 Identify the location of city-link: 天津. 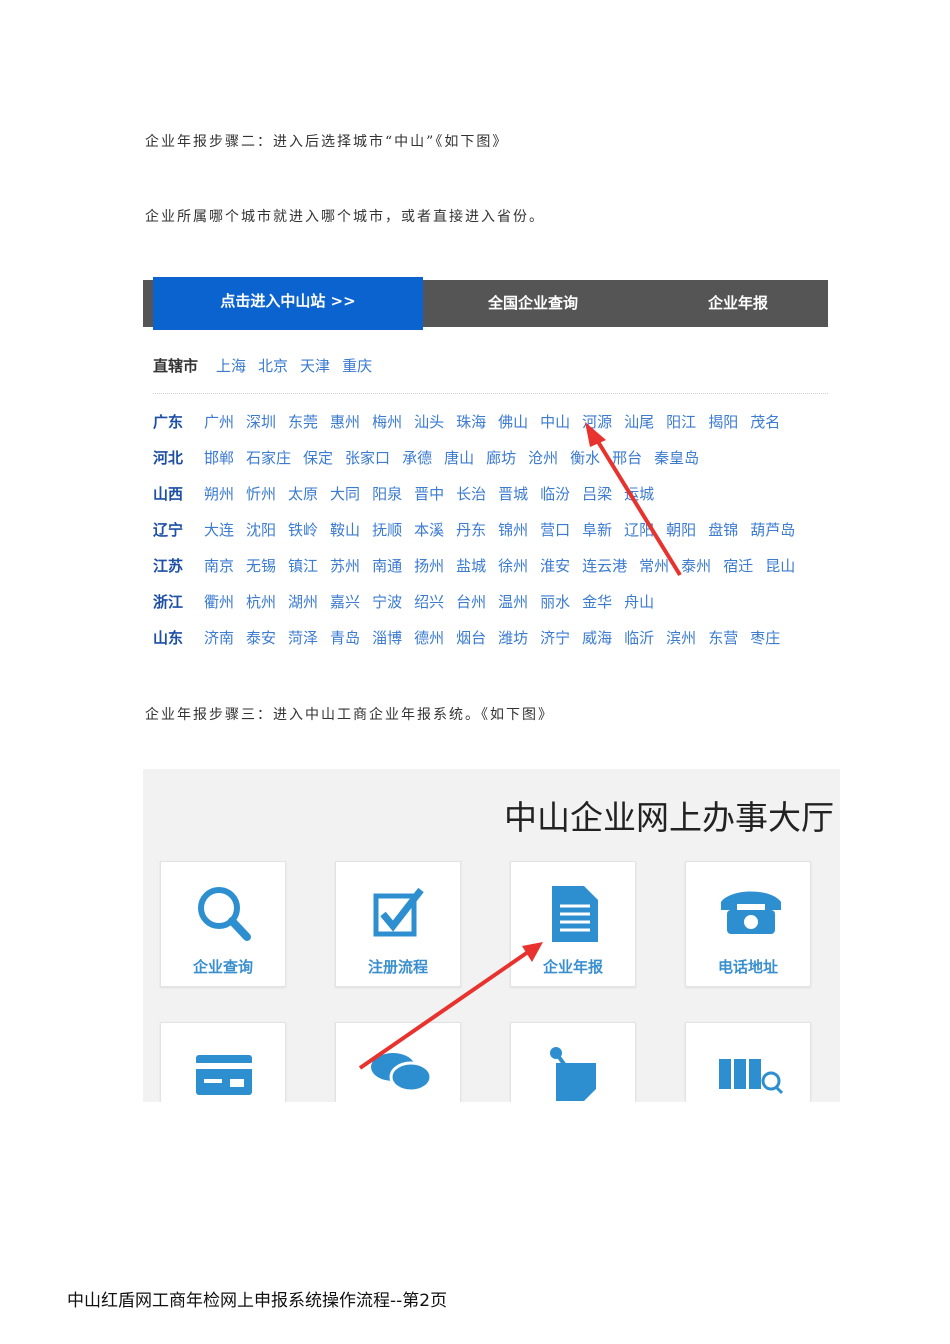
(315, 365).